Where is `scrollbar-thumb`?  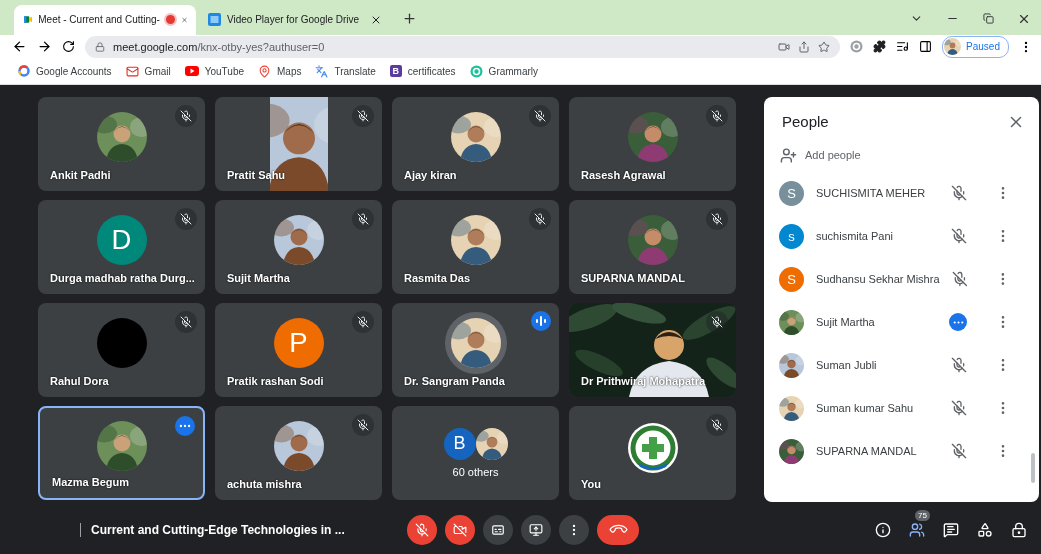
scrollbar-thumb is located at coordinates (1033, 467).